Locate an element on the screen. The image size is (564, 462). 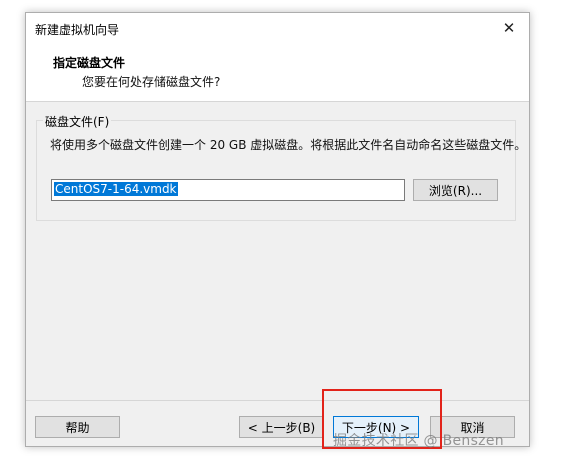
help-button: 帮助 is located at coordinates (77, 427).